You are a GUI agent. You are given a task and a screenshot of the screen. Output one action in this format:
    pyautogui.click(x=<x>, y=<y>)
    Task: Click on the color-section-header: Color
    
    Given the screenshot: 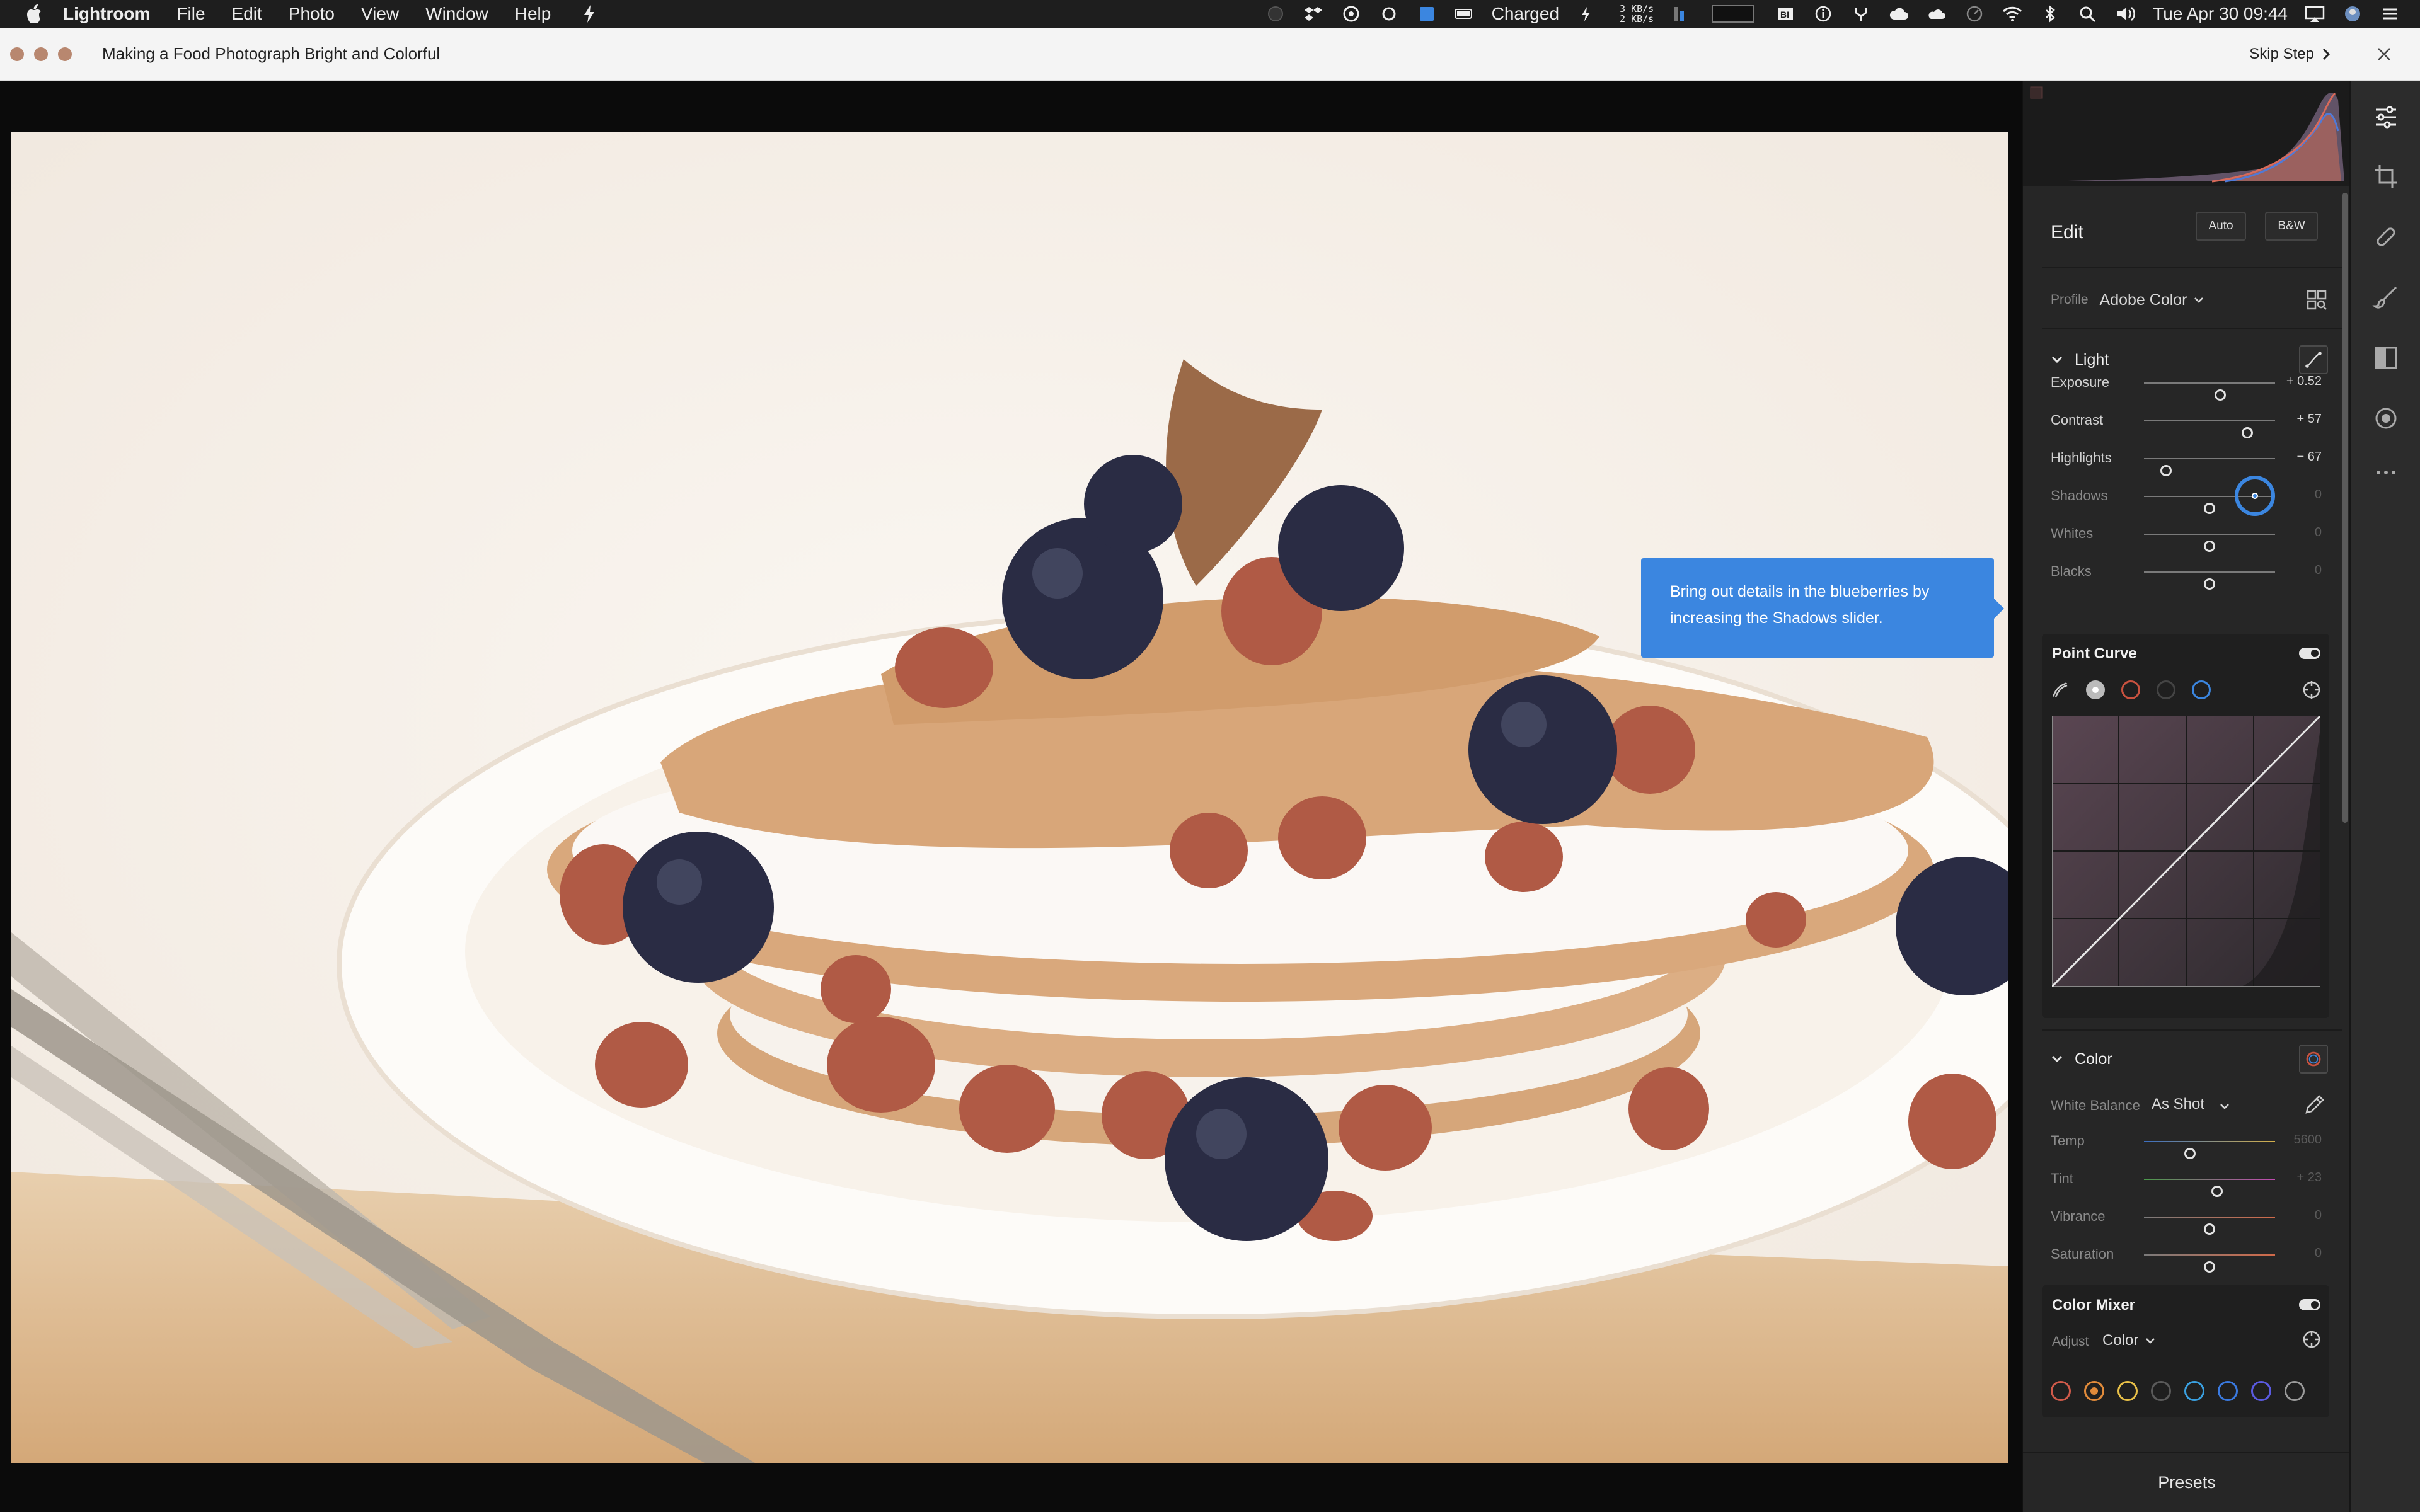 What is the action you would take?
    pyautogui.click(x=2190, y=1059)
    